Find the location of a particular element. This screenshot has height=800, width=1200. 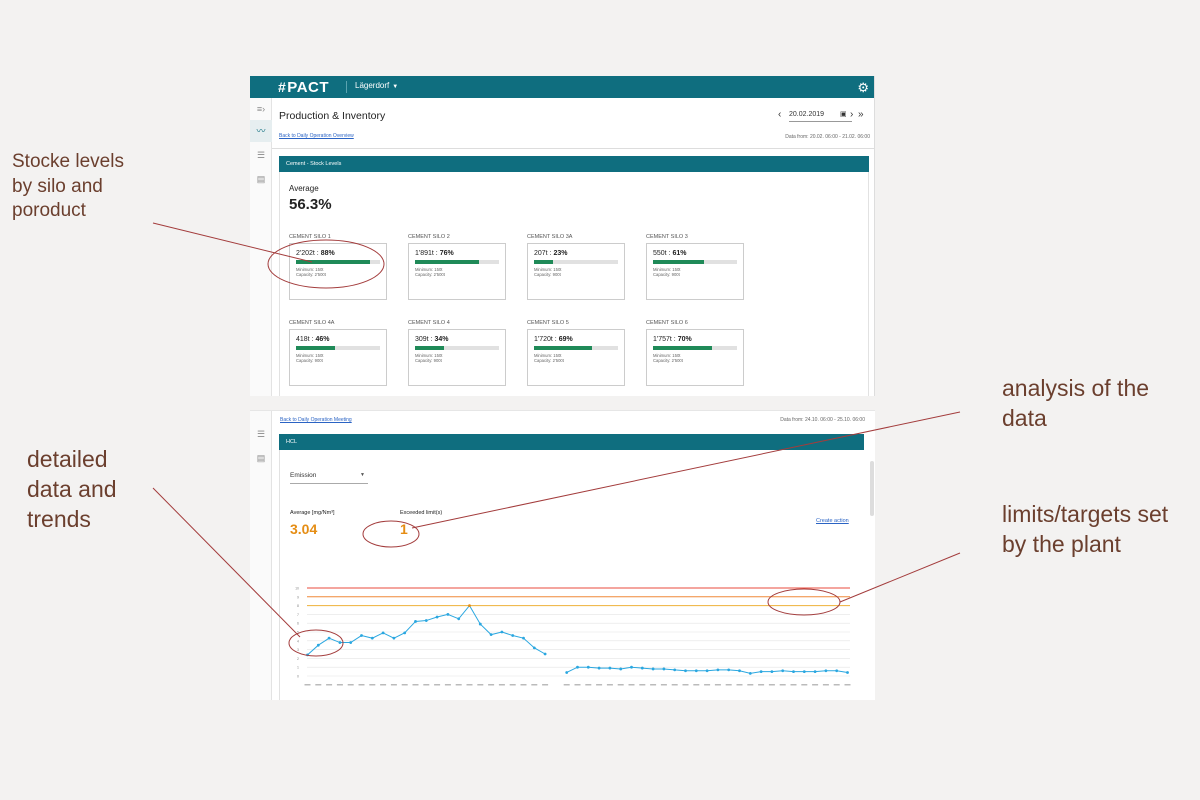

app-header: #PACT Lägerdorf ▼ ⚙ is located at coordinates (562, 87).